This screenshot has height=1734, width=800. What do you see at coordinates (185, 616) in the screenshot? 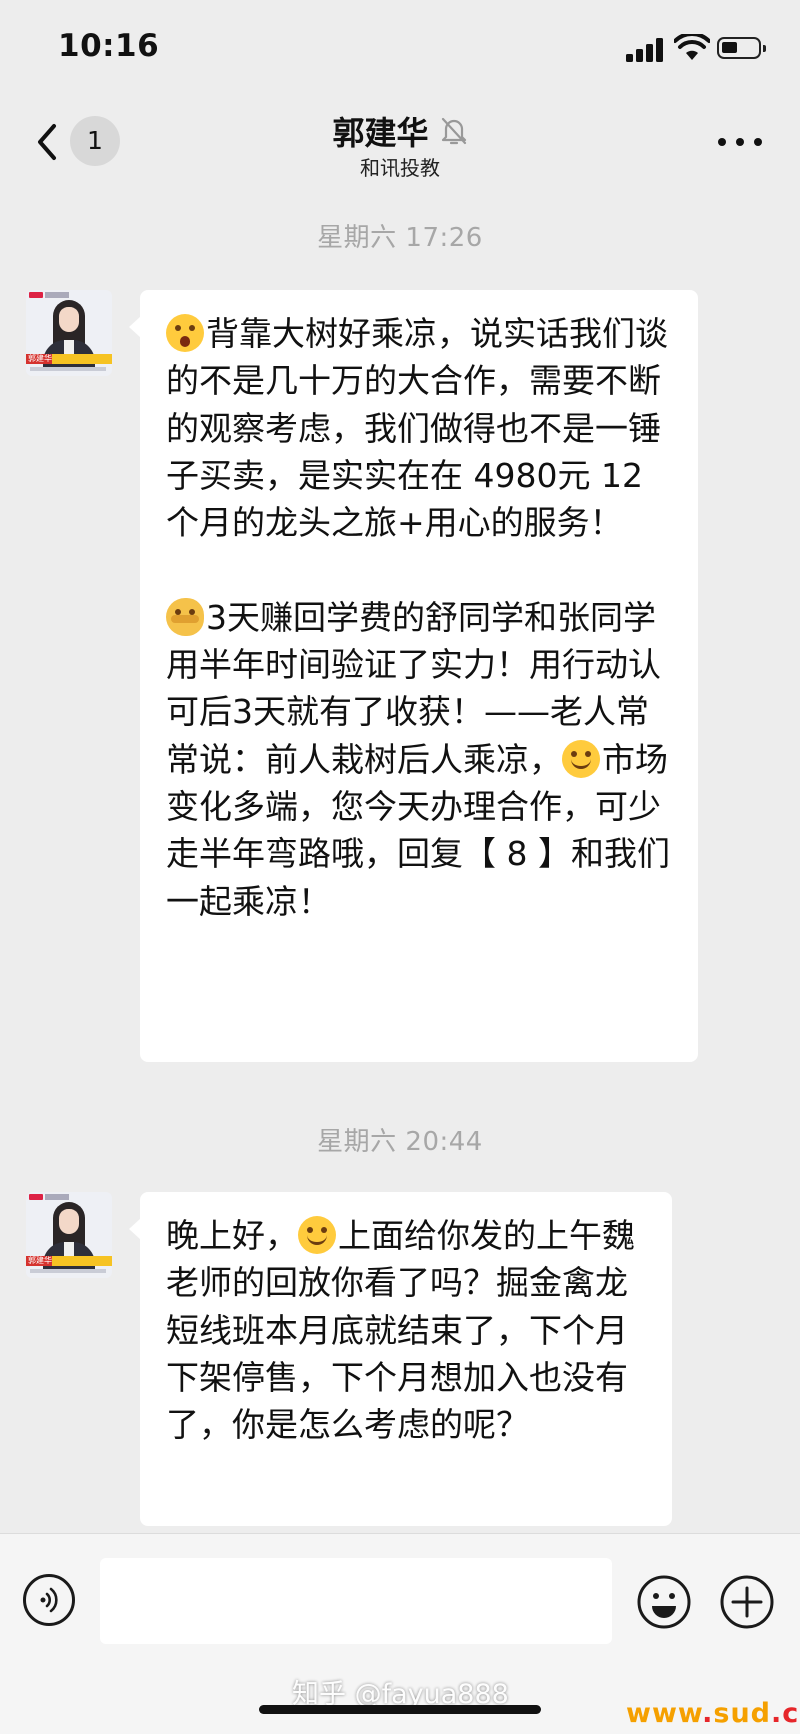
I see `hand-covering-face-icon` at bounding box center [185, 616].